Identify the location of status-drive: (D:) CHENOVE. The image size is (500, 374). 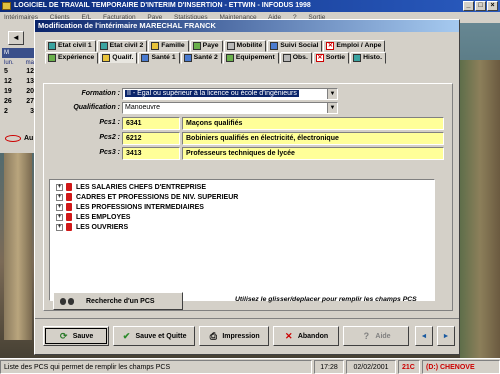
(461, 367).